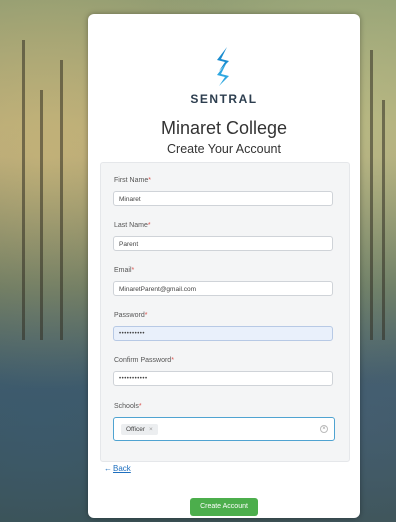  Describe the element at coordinates (223, 243) in the screenshot. I see `last-name-field: Parent` at that location.